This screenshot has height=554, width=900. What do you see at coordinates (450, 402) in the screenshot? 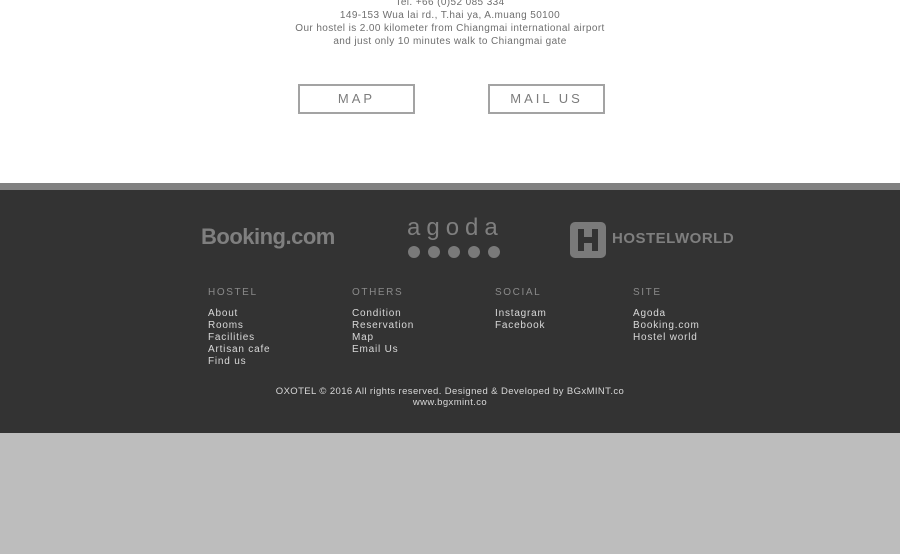
I see `developer-website-link: www.bgxmint.co` at bounding box center [450, 402].